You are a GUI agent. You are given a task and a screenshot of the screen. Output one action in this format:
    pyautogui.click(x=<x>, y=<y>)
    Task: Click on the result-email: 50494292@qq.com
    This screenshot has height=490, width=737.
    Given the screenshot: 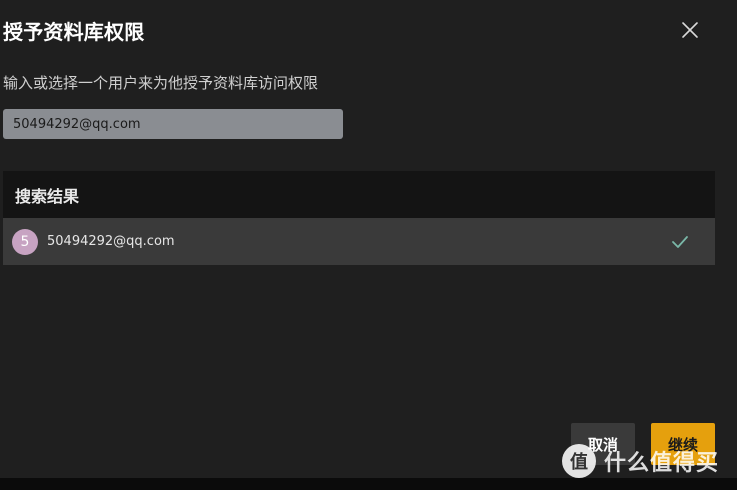 What is the action you would take?
    pyautogui.click(x=111, y=241)
    